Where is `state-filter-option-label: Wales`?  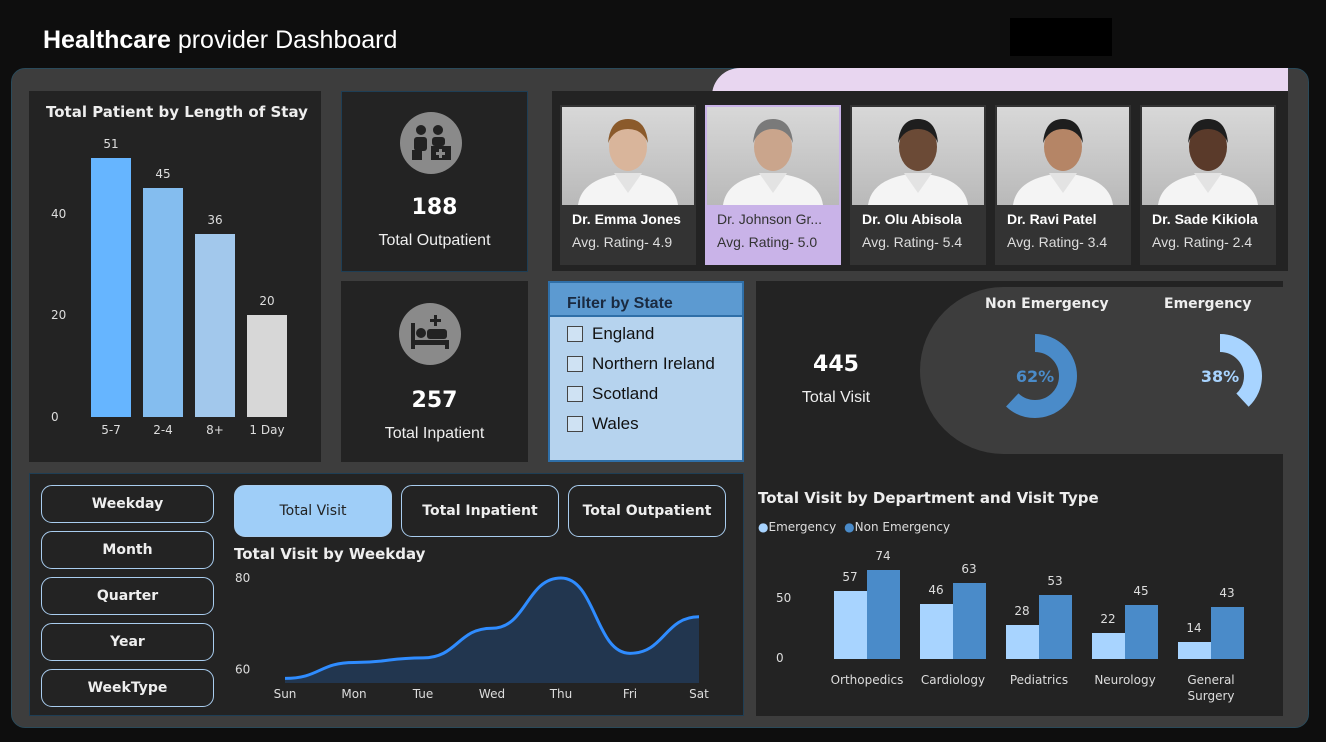
state-filter-option-label: Wales is located at coordinates (615, 423).